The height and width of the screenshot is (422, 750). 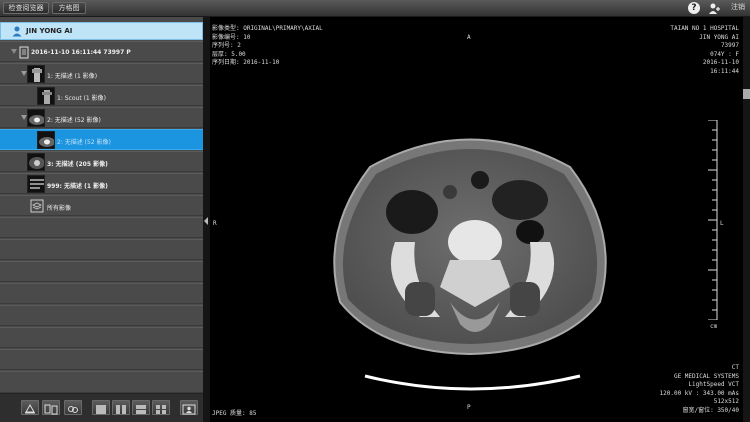 I want to click on sidebar-collapse-handle, so click(x=206, y=219).